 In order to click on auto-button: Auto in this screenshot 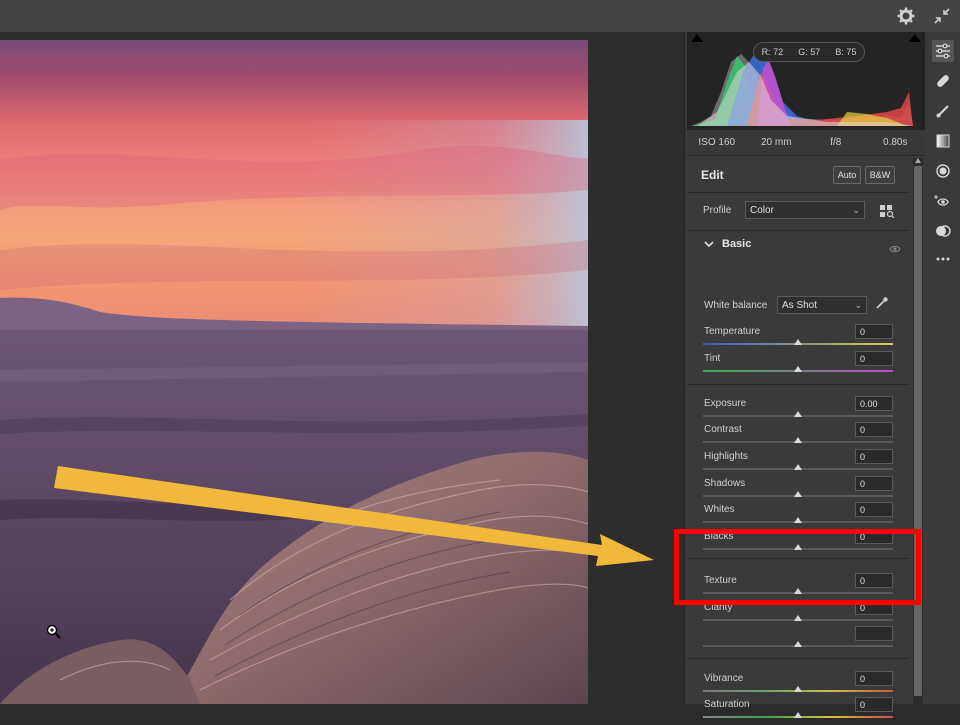, I will do `click(847, 175)`.